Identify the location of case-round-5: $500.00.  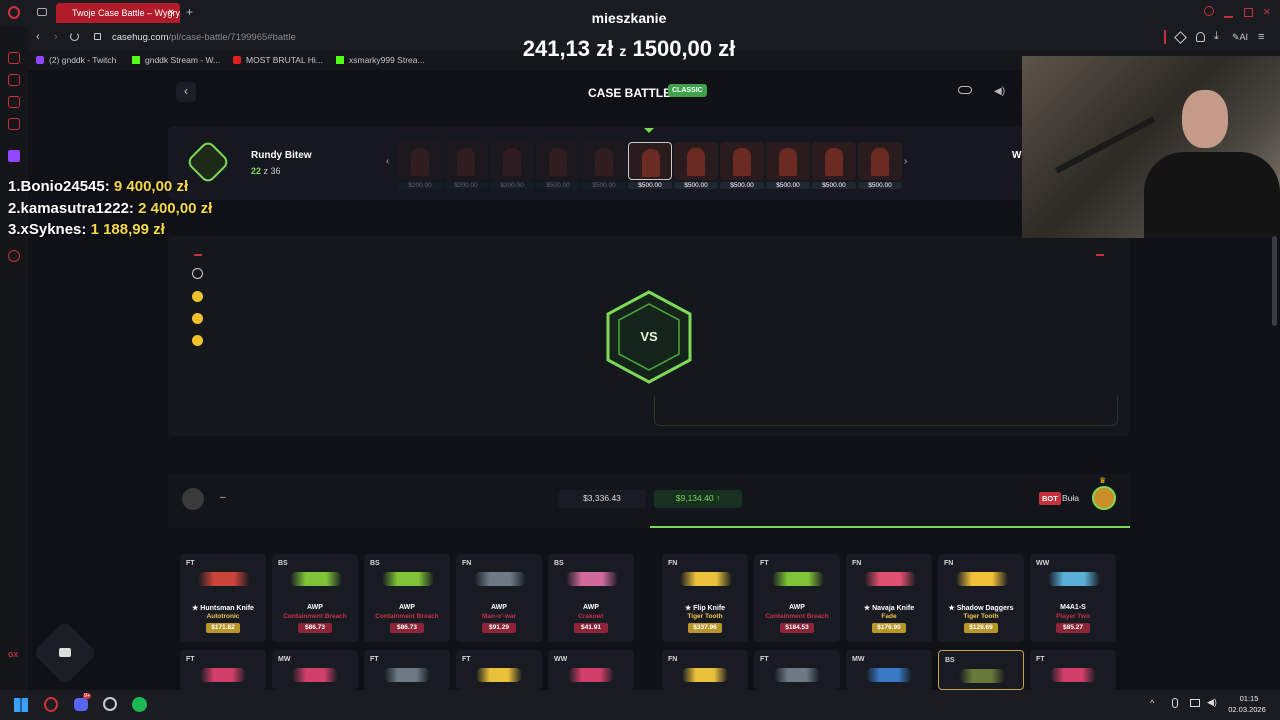
(604, 168).